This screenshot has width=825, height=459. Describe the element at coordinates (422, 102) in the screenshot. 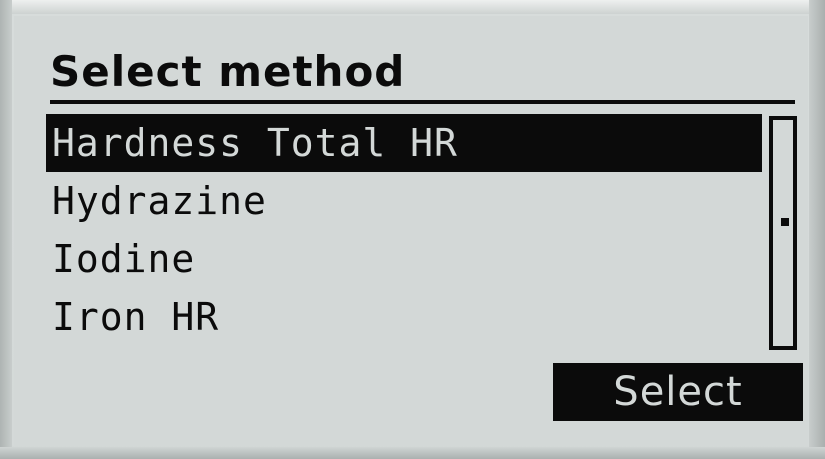

I see `title-divider` at that location.